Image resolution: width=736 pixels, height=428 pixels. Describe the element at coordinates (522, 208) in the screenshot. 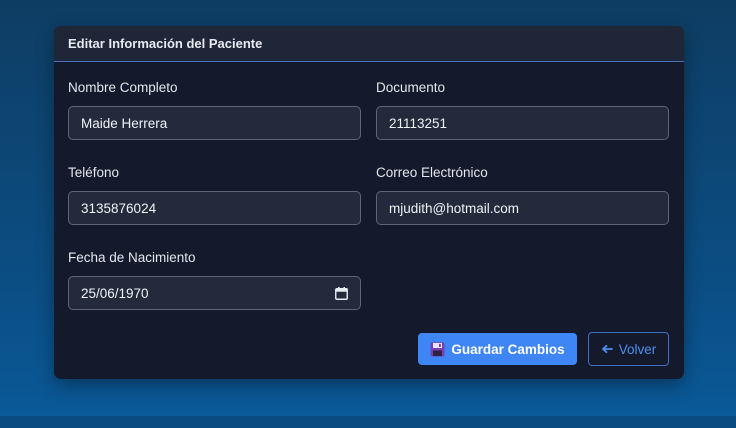

I see `correo-input: mjudith@hotmail.com` at that location.